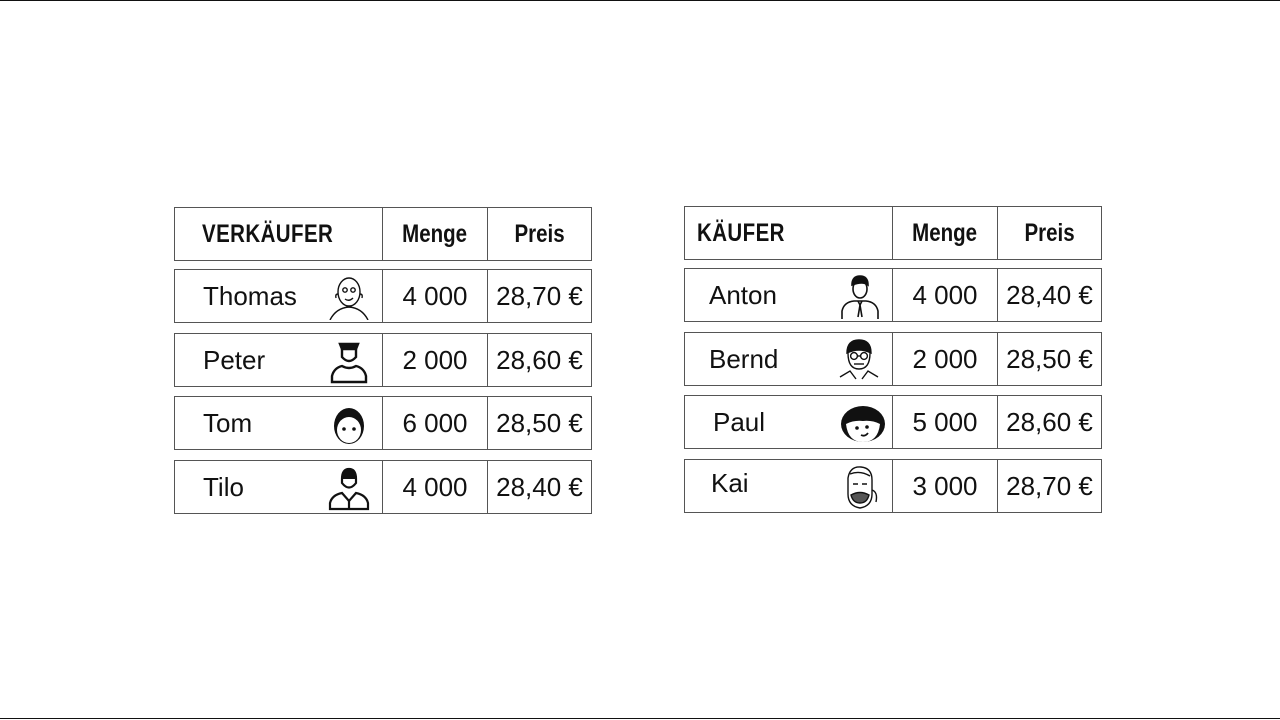  I want to click on businessman-icon, so click(349, 489).